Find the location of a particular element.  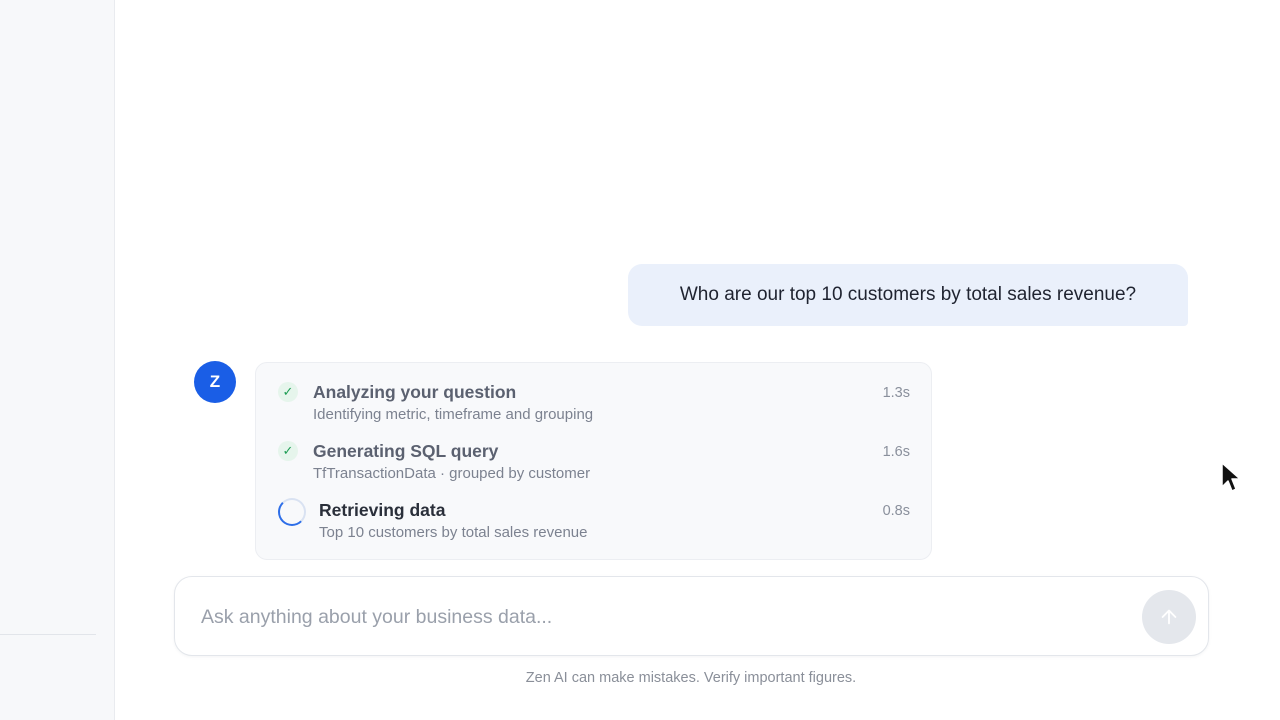

step-duration: 1.6s is located at coordinates (896, 452).